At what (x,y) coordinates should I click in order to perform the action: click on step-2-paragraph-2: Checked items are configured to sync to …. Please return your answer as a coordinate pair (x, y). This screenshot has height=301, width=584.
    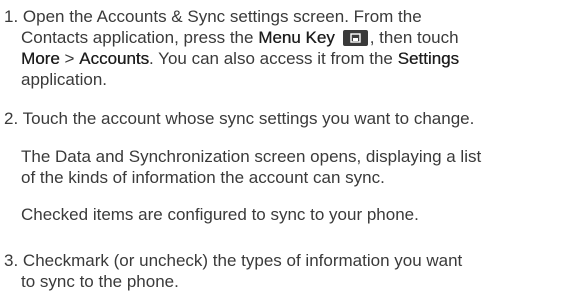
    Looking at the image, I should click on (301, 214).